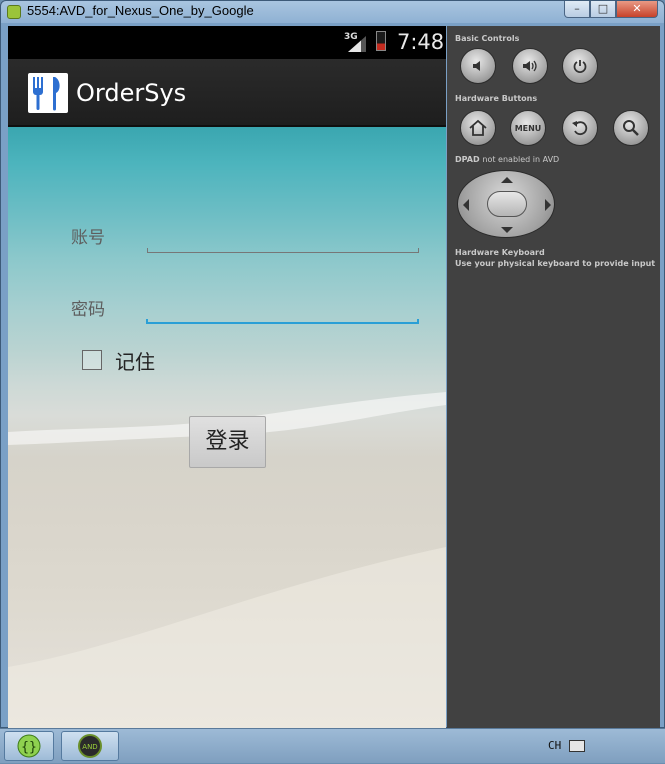 The height and width of the screenshot is (764, 665). I want to click on account-label: 账号, so click(88, 238).